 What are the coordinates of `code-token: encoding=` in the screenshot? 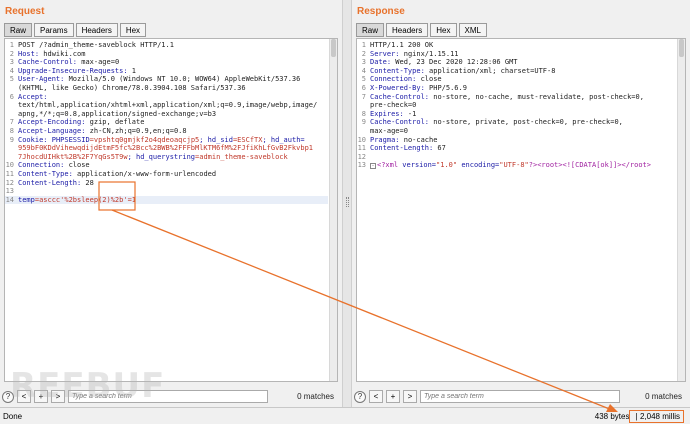 It's located at (480, 165).